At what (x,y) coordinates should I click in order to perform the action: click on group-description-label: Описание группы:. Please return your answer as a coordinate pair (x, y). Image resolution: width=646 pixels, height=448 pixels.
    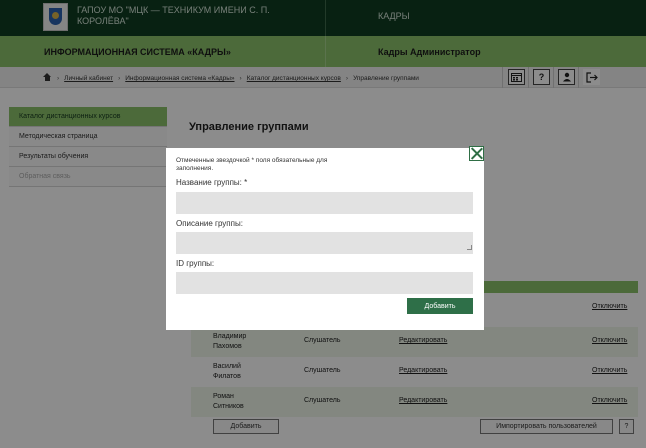
    Looking at the image, I should click on (209, 223).